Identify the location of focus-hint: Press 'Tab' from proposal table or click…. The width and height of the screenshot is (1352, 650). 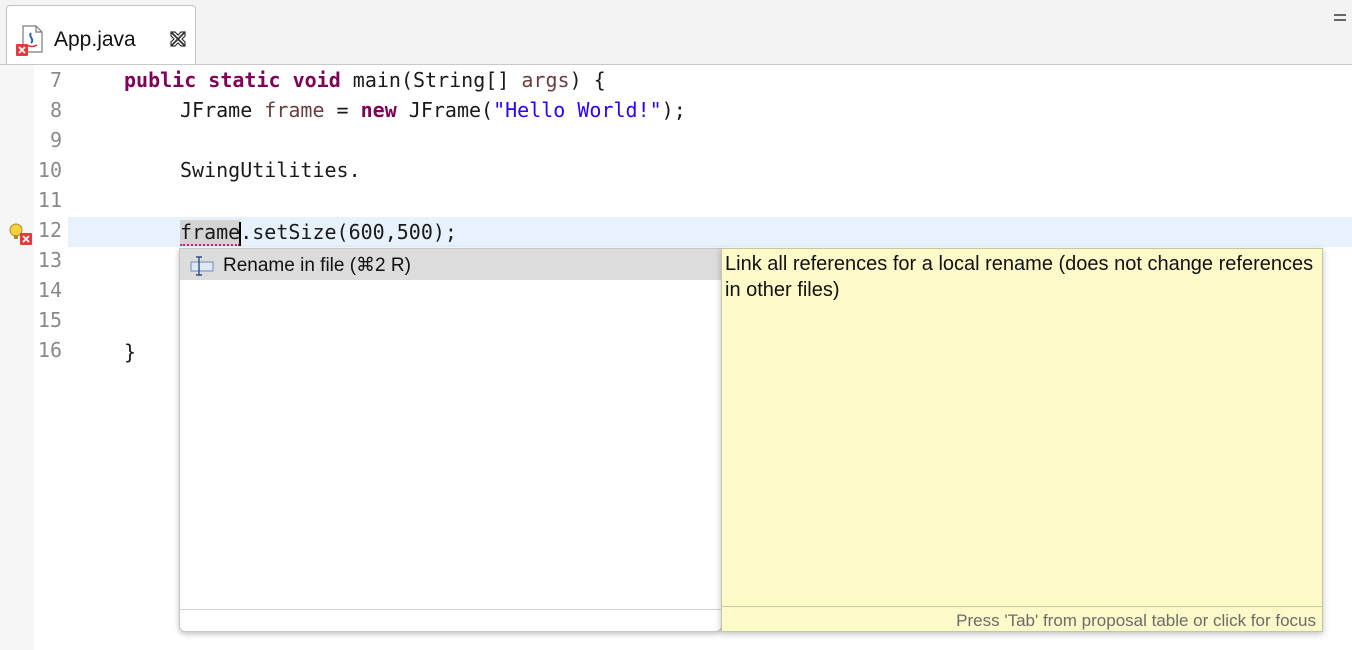
(1136, 620).